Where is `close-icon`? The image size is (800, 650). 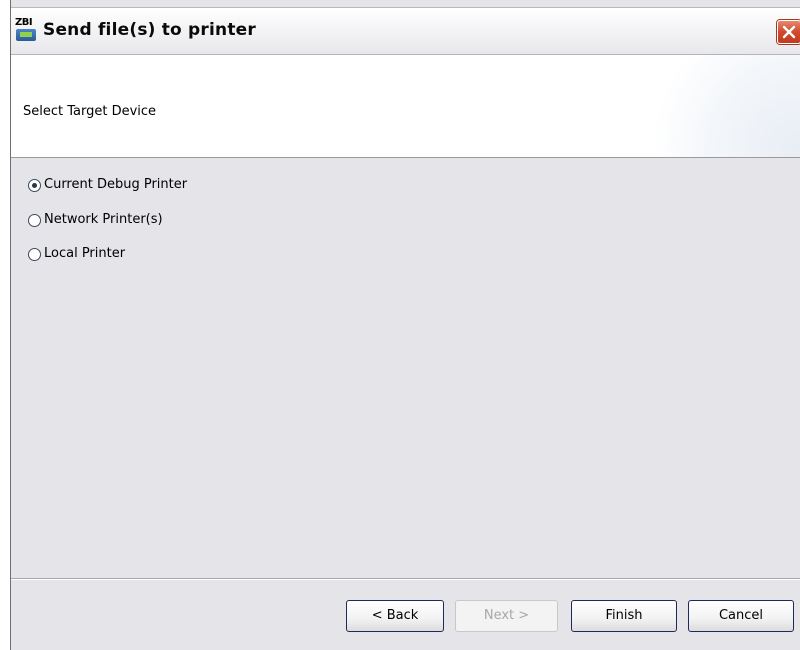 close-icon is located at coordinates (789, 32).